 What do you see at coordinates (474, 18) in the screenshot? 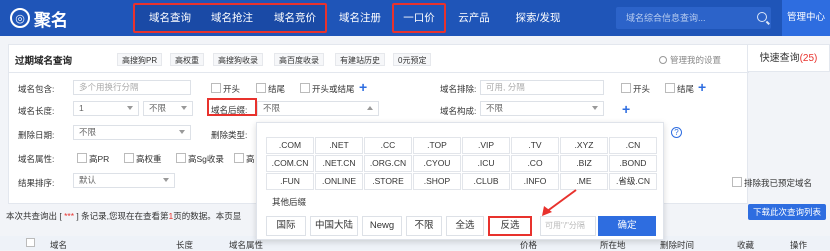
I see `nav-cloud-products: 云产品` at bounding box center [474, 18].